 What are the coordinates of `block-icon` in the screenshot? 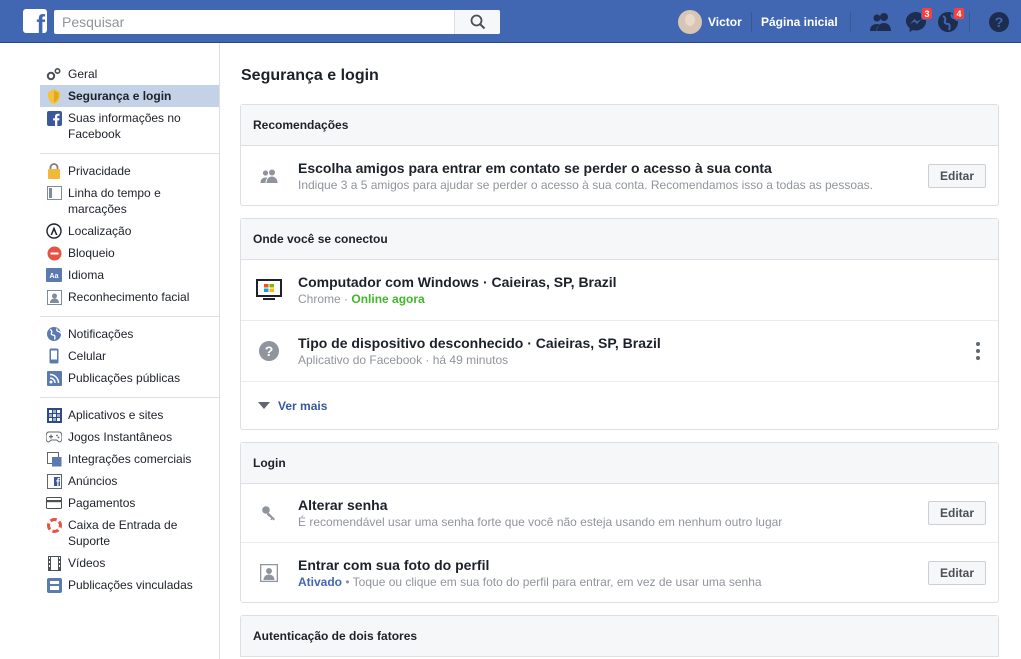 It's located at (54, 253).